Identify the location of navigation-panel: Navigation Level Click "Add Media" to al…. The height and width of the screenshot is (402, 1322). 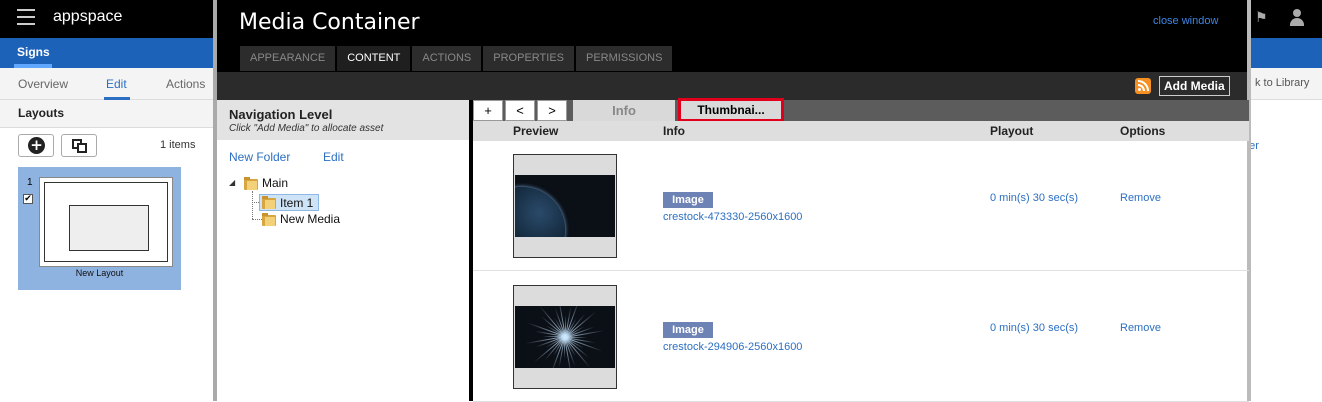
(343, 250).